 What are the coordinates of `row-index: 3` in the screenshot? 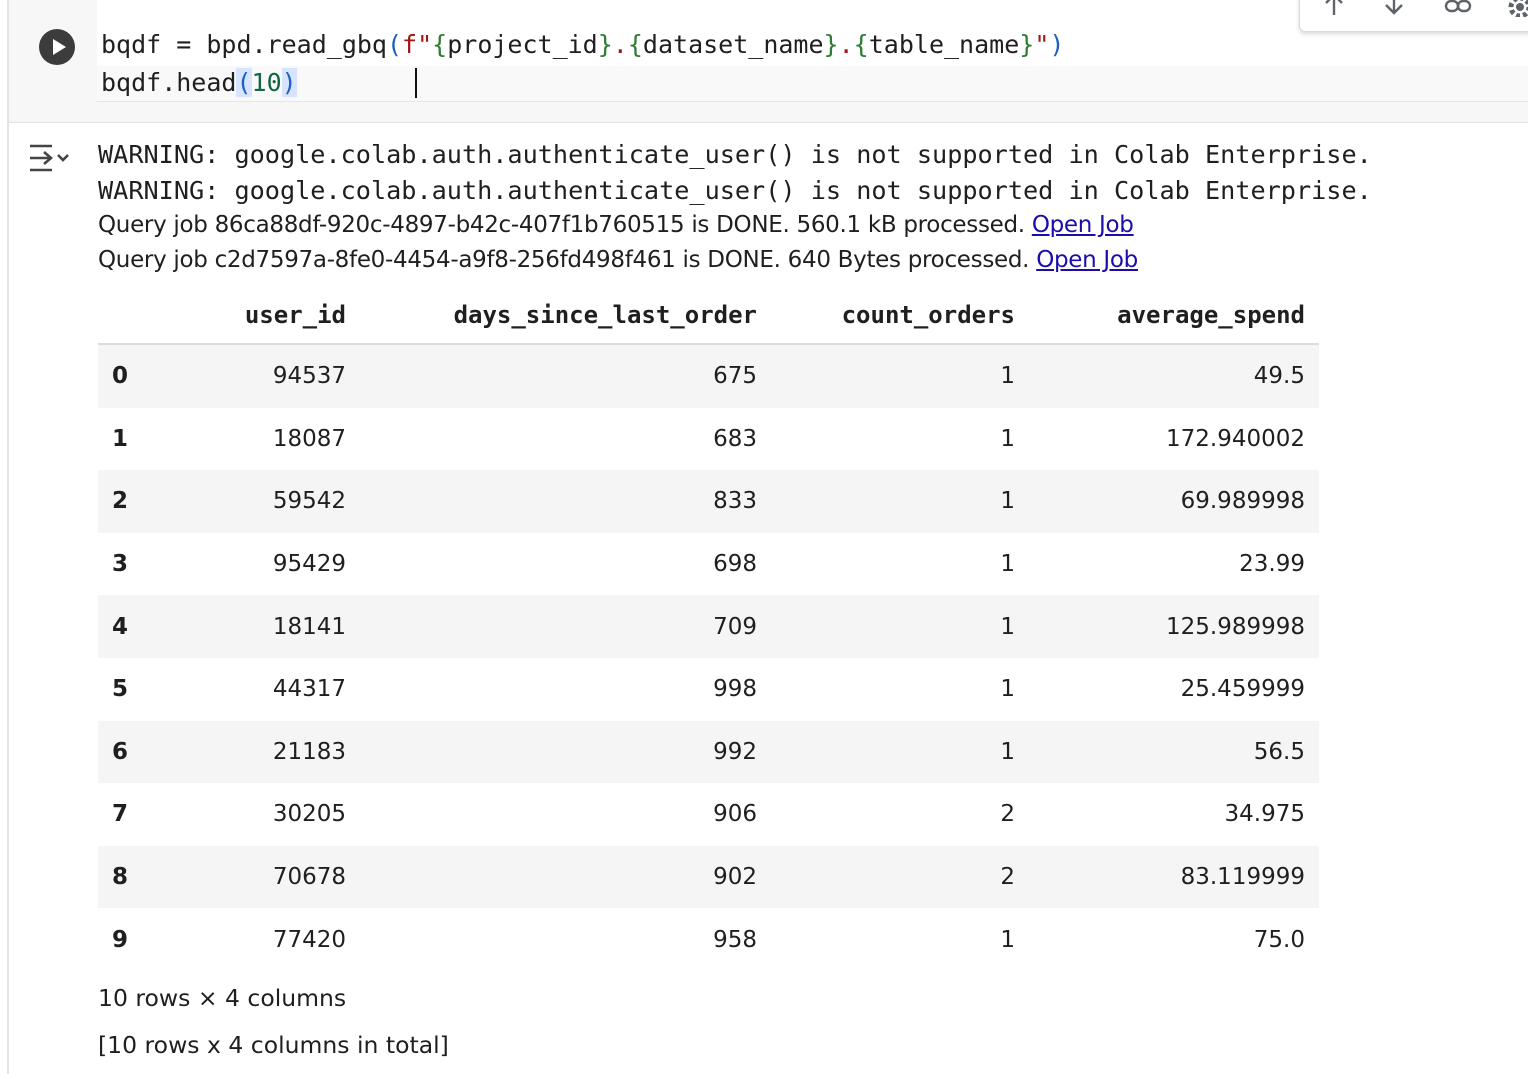 It's located at (142, 564).